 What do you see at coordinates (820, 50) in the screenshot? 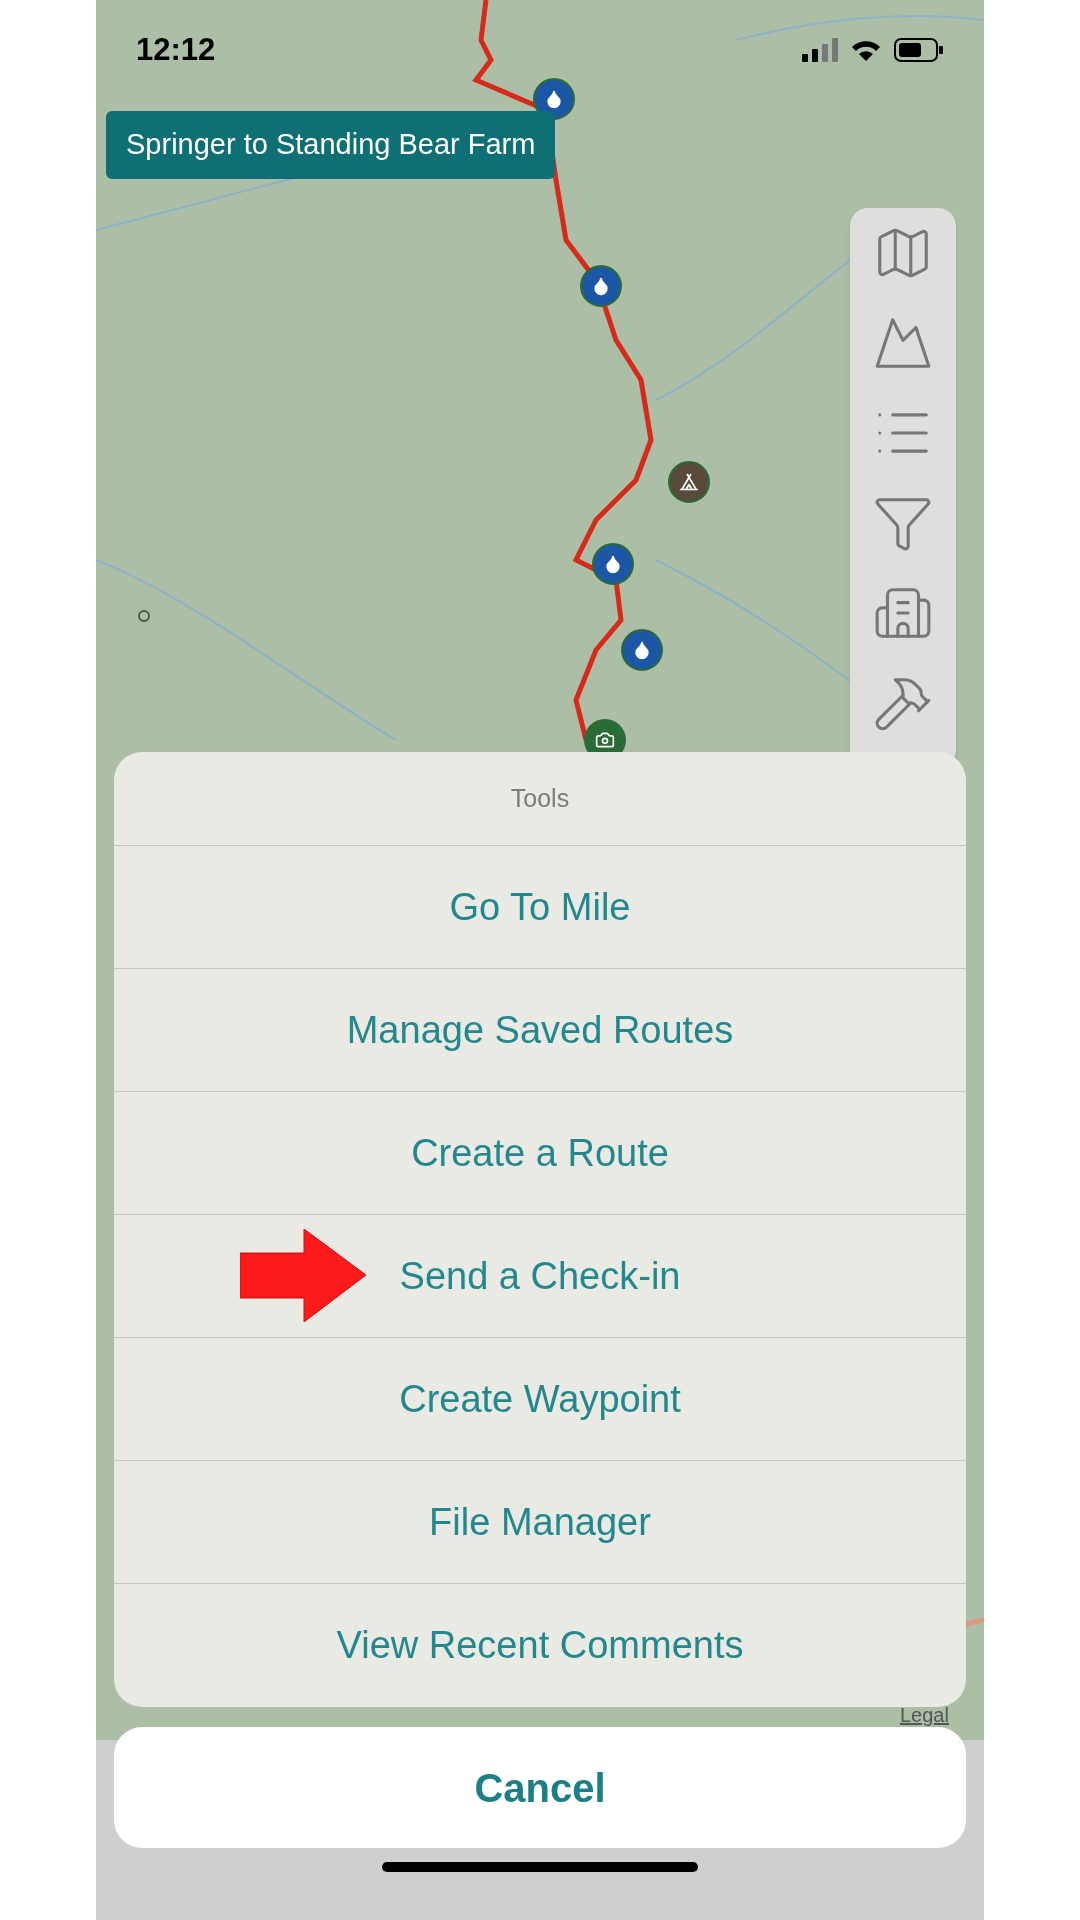
I see `signal-icon` at bounding box center [820, 50].